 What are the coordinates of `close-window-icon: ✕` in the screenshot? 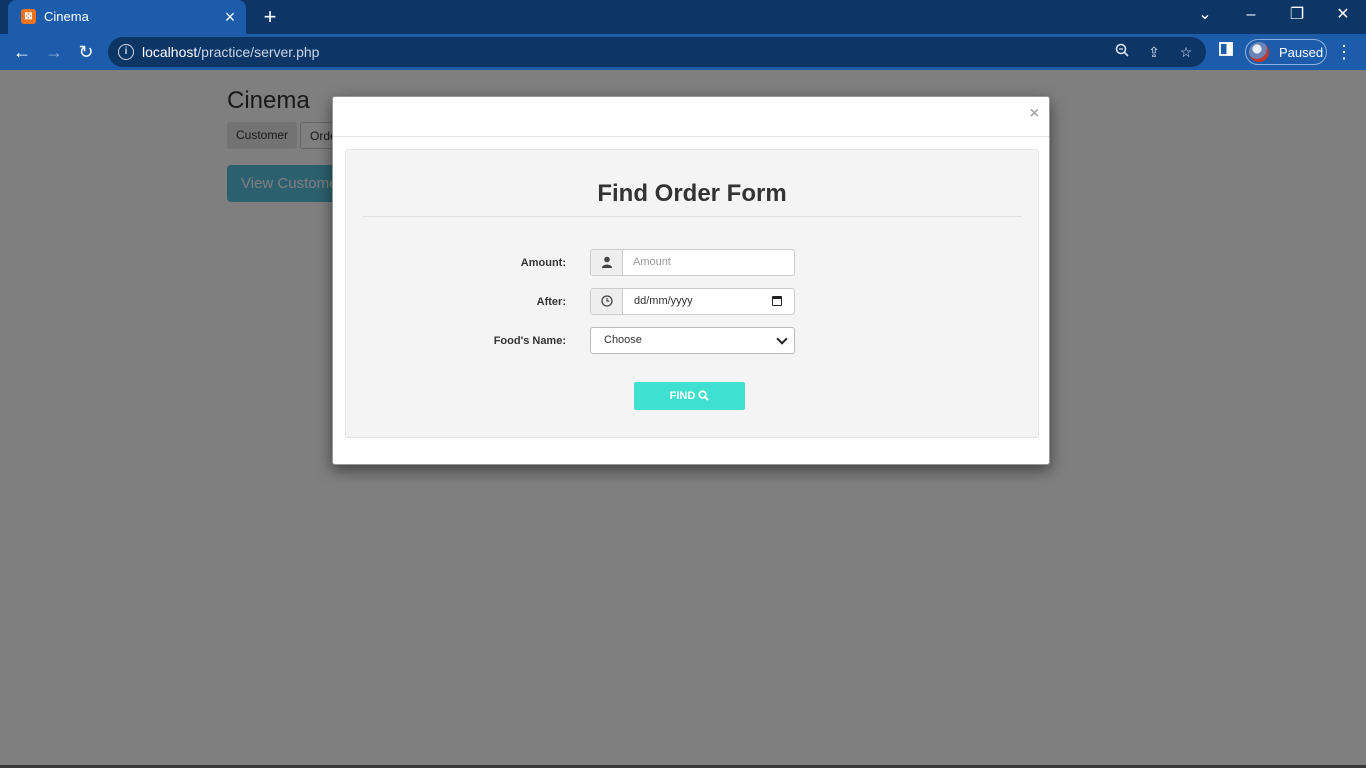 It's located at (1343, 15).